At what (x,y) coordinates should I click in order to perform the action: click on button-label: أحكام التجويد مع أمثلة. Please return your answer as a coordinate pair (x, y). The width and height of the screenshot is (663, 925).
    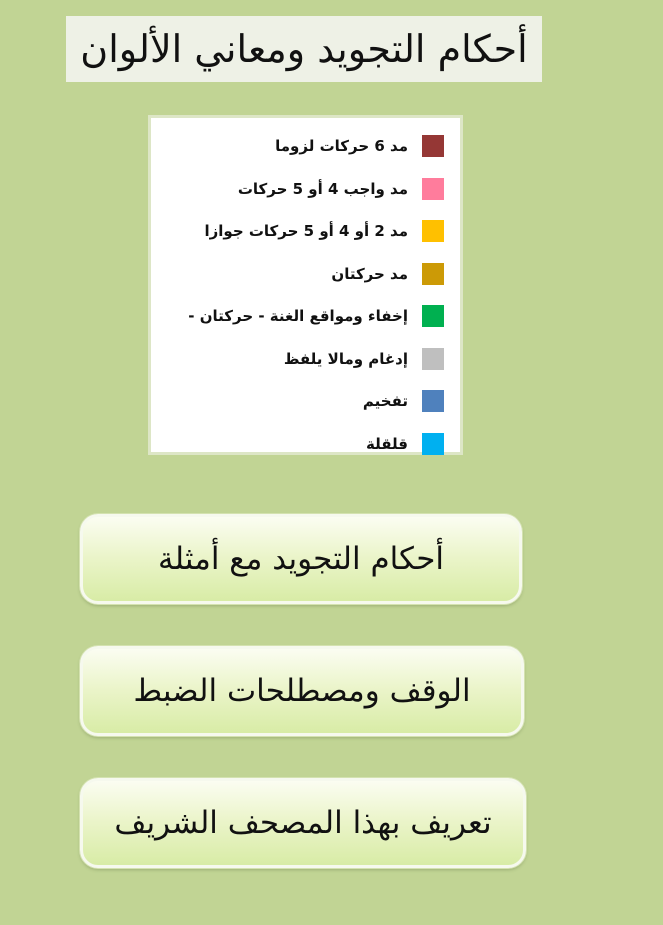
    Looking at the image, I should click on (301, 559).